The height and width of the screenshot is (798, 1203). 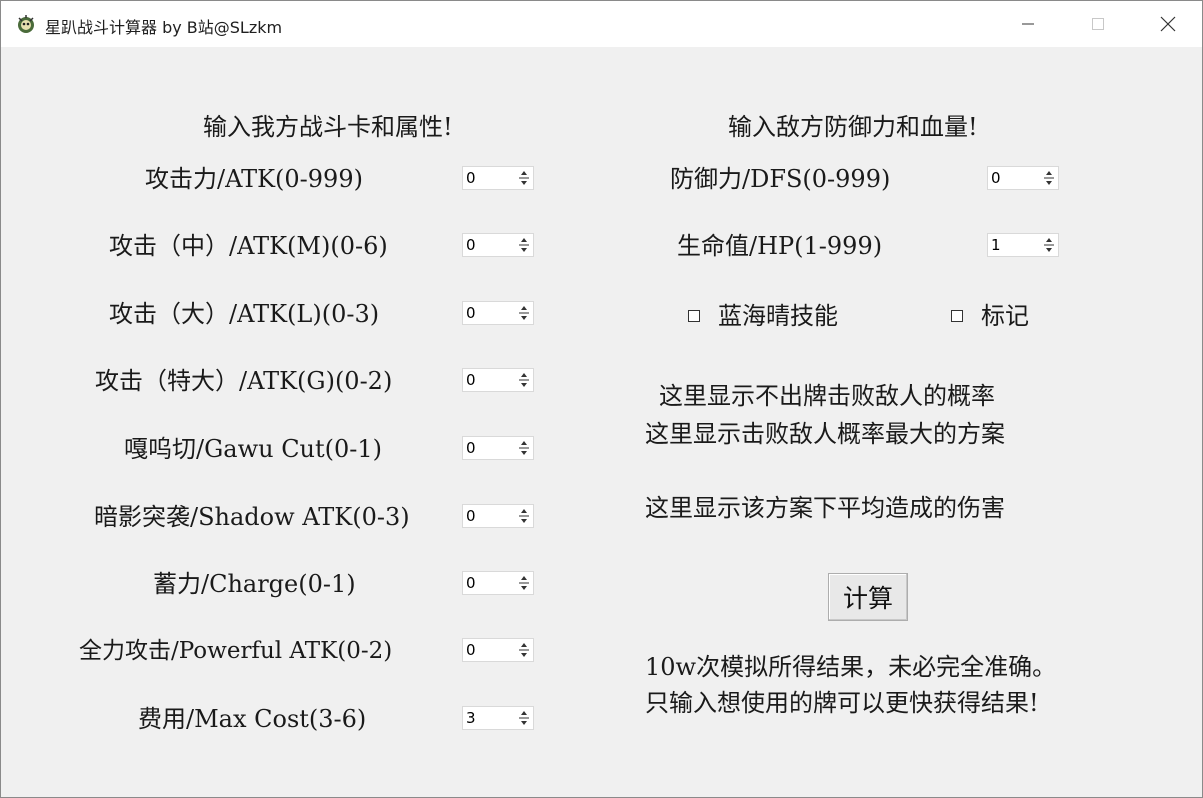 What do you see at coordinates (328, 127) in the screenshot?
I see `ally-section-heading: 输入我方战斗卡和属性!` at bounding box center [328, 127].